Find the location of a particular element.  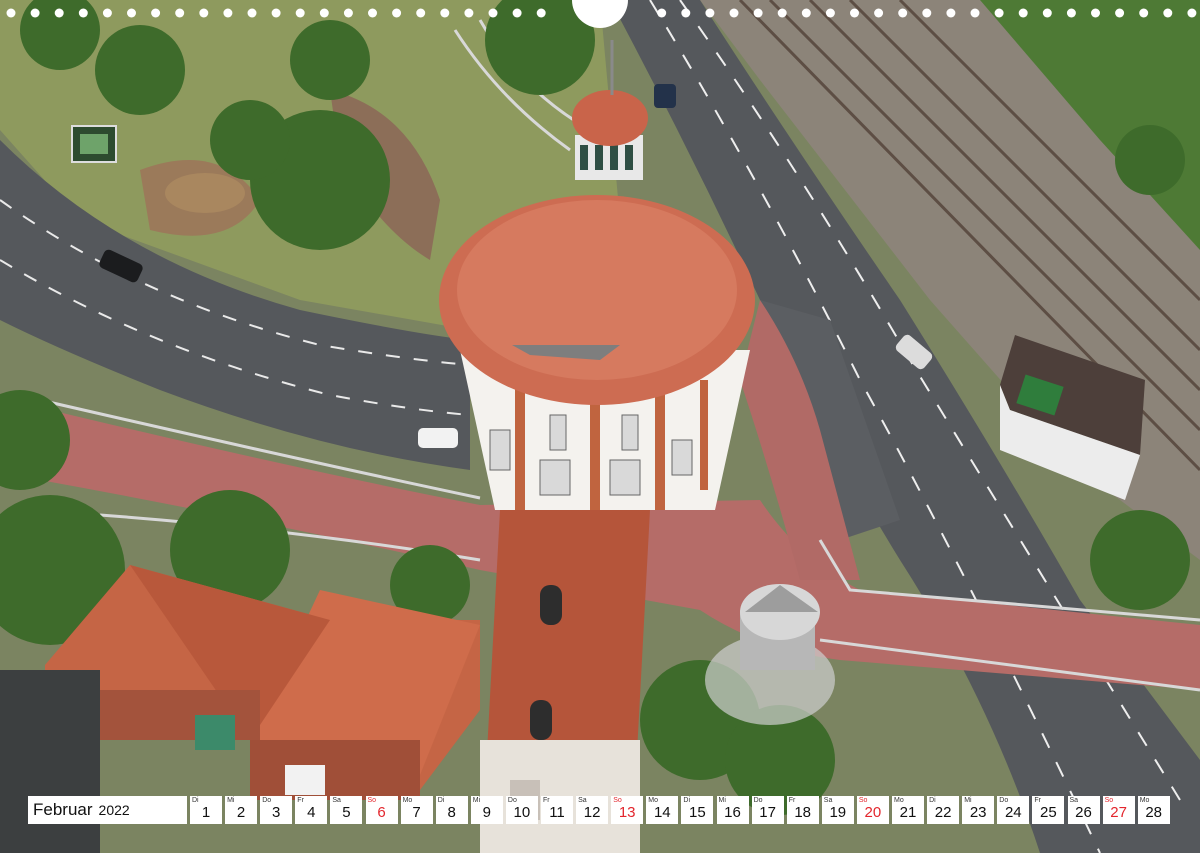

day-cell: Mo 21 is located at coordinates (908, 810).